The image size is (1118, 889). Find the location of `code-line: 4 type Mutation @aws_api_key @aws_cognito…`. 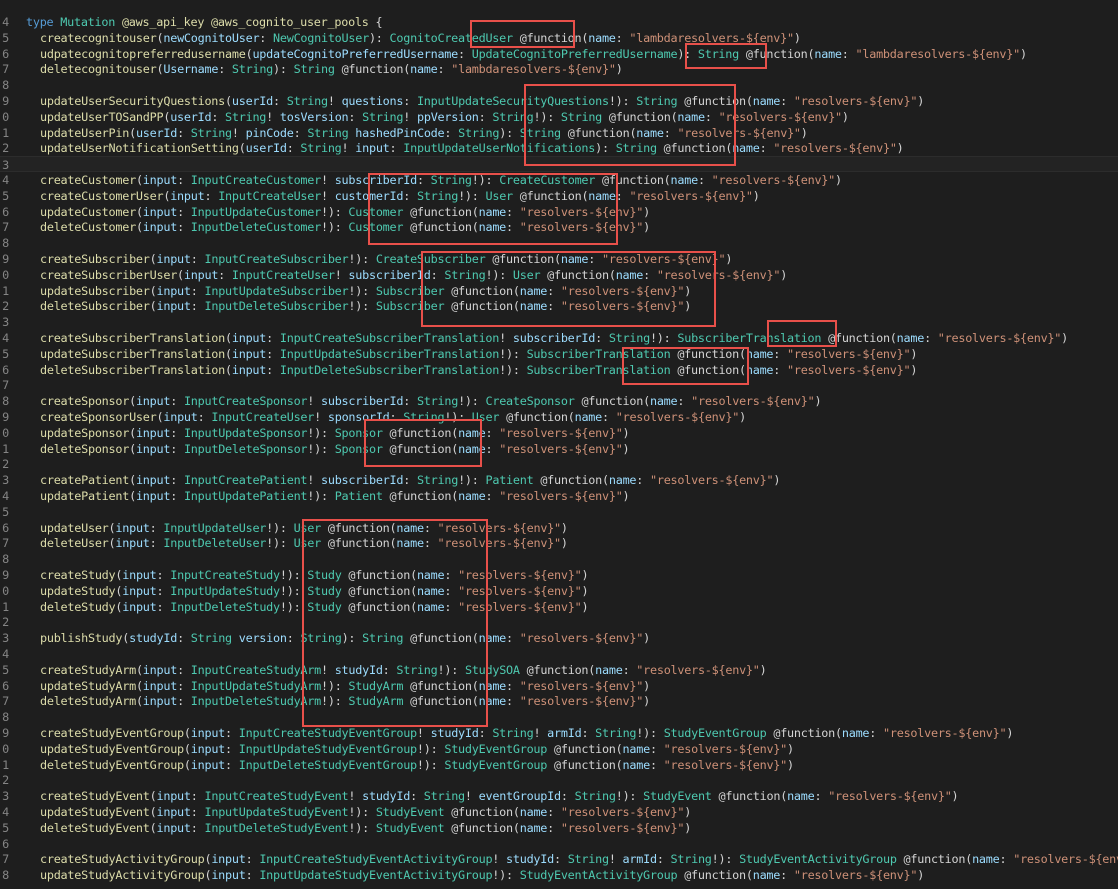

code-line: 4 type Mutation @aws_api_key @aws_cognito… is located at coordinates (559, 22).